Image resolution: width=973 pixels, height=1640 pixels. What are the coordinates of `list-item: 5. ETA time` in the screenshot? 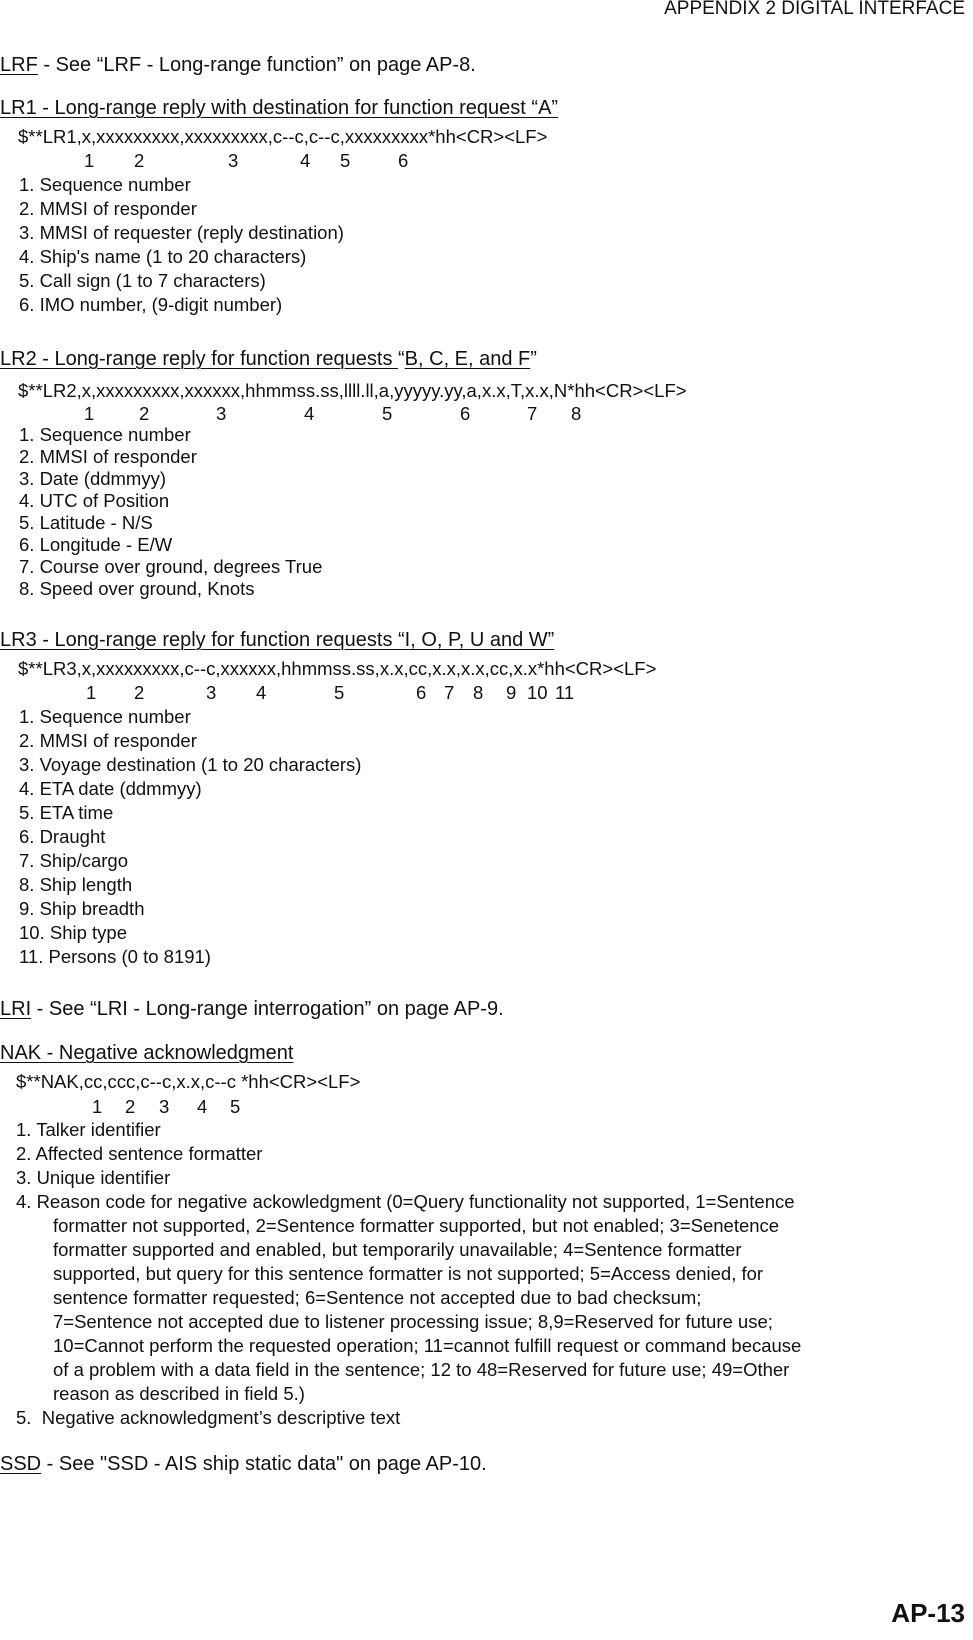 It's located at (66, 812).